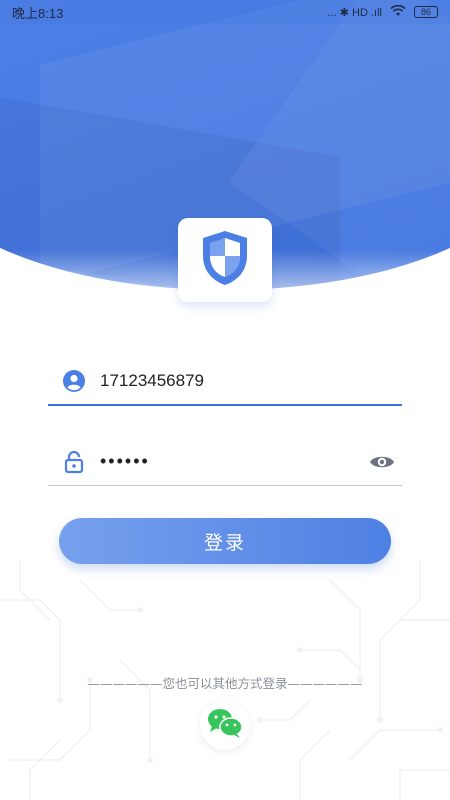 The image size is (450, 800). I want to click on shield-icon, so click(225, 260).